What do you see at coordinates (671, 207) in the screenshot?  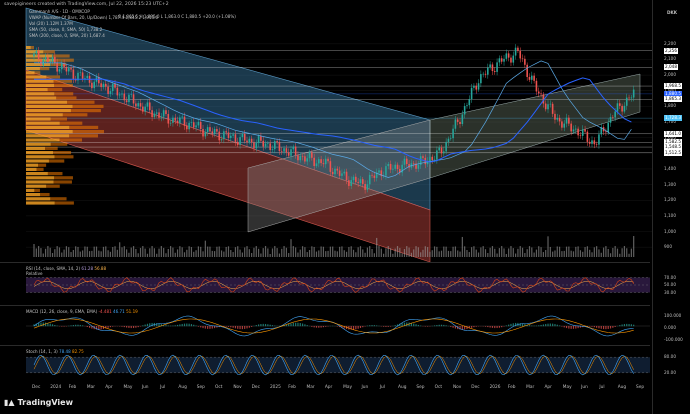 I see `price-axis` at bounding box center [671, 207].